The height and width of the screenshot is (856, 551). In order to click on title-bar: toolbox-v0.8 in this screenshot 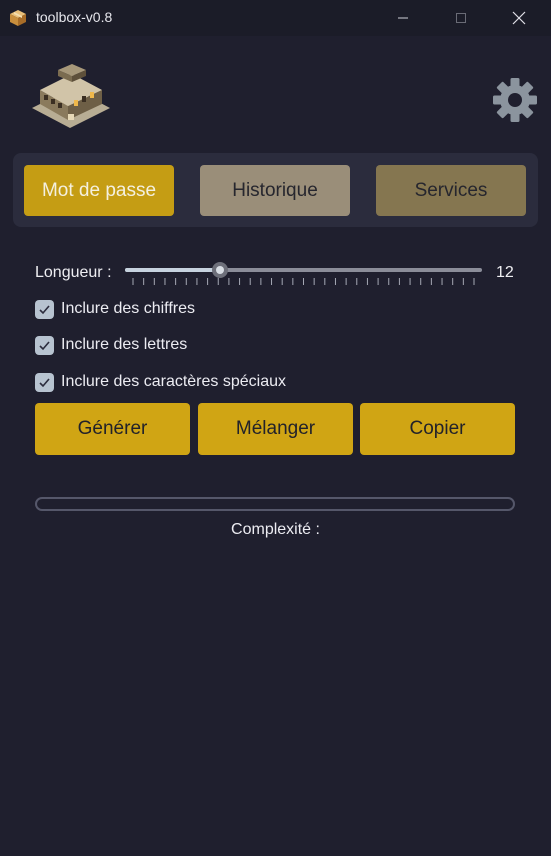, I will do `click(275, 18)`.